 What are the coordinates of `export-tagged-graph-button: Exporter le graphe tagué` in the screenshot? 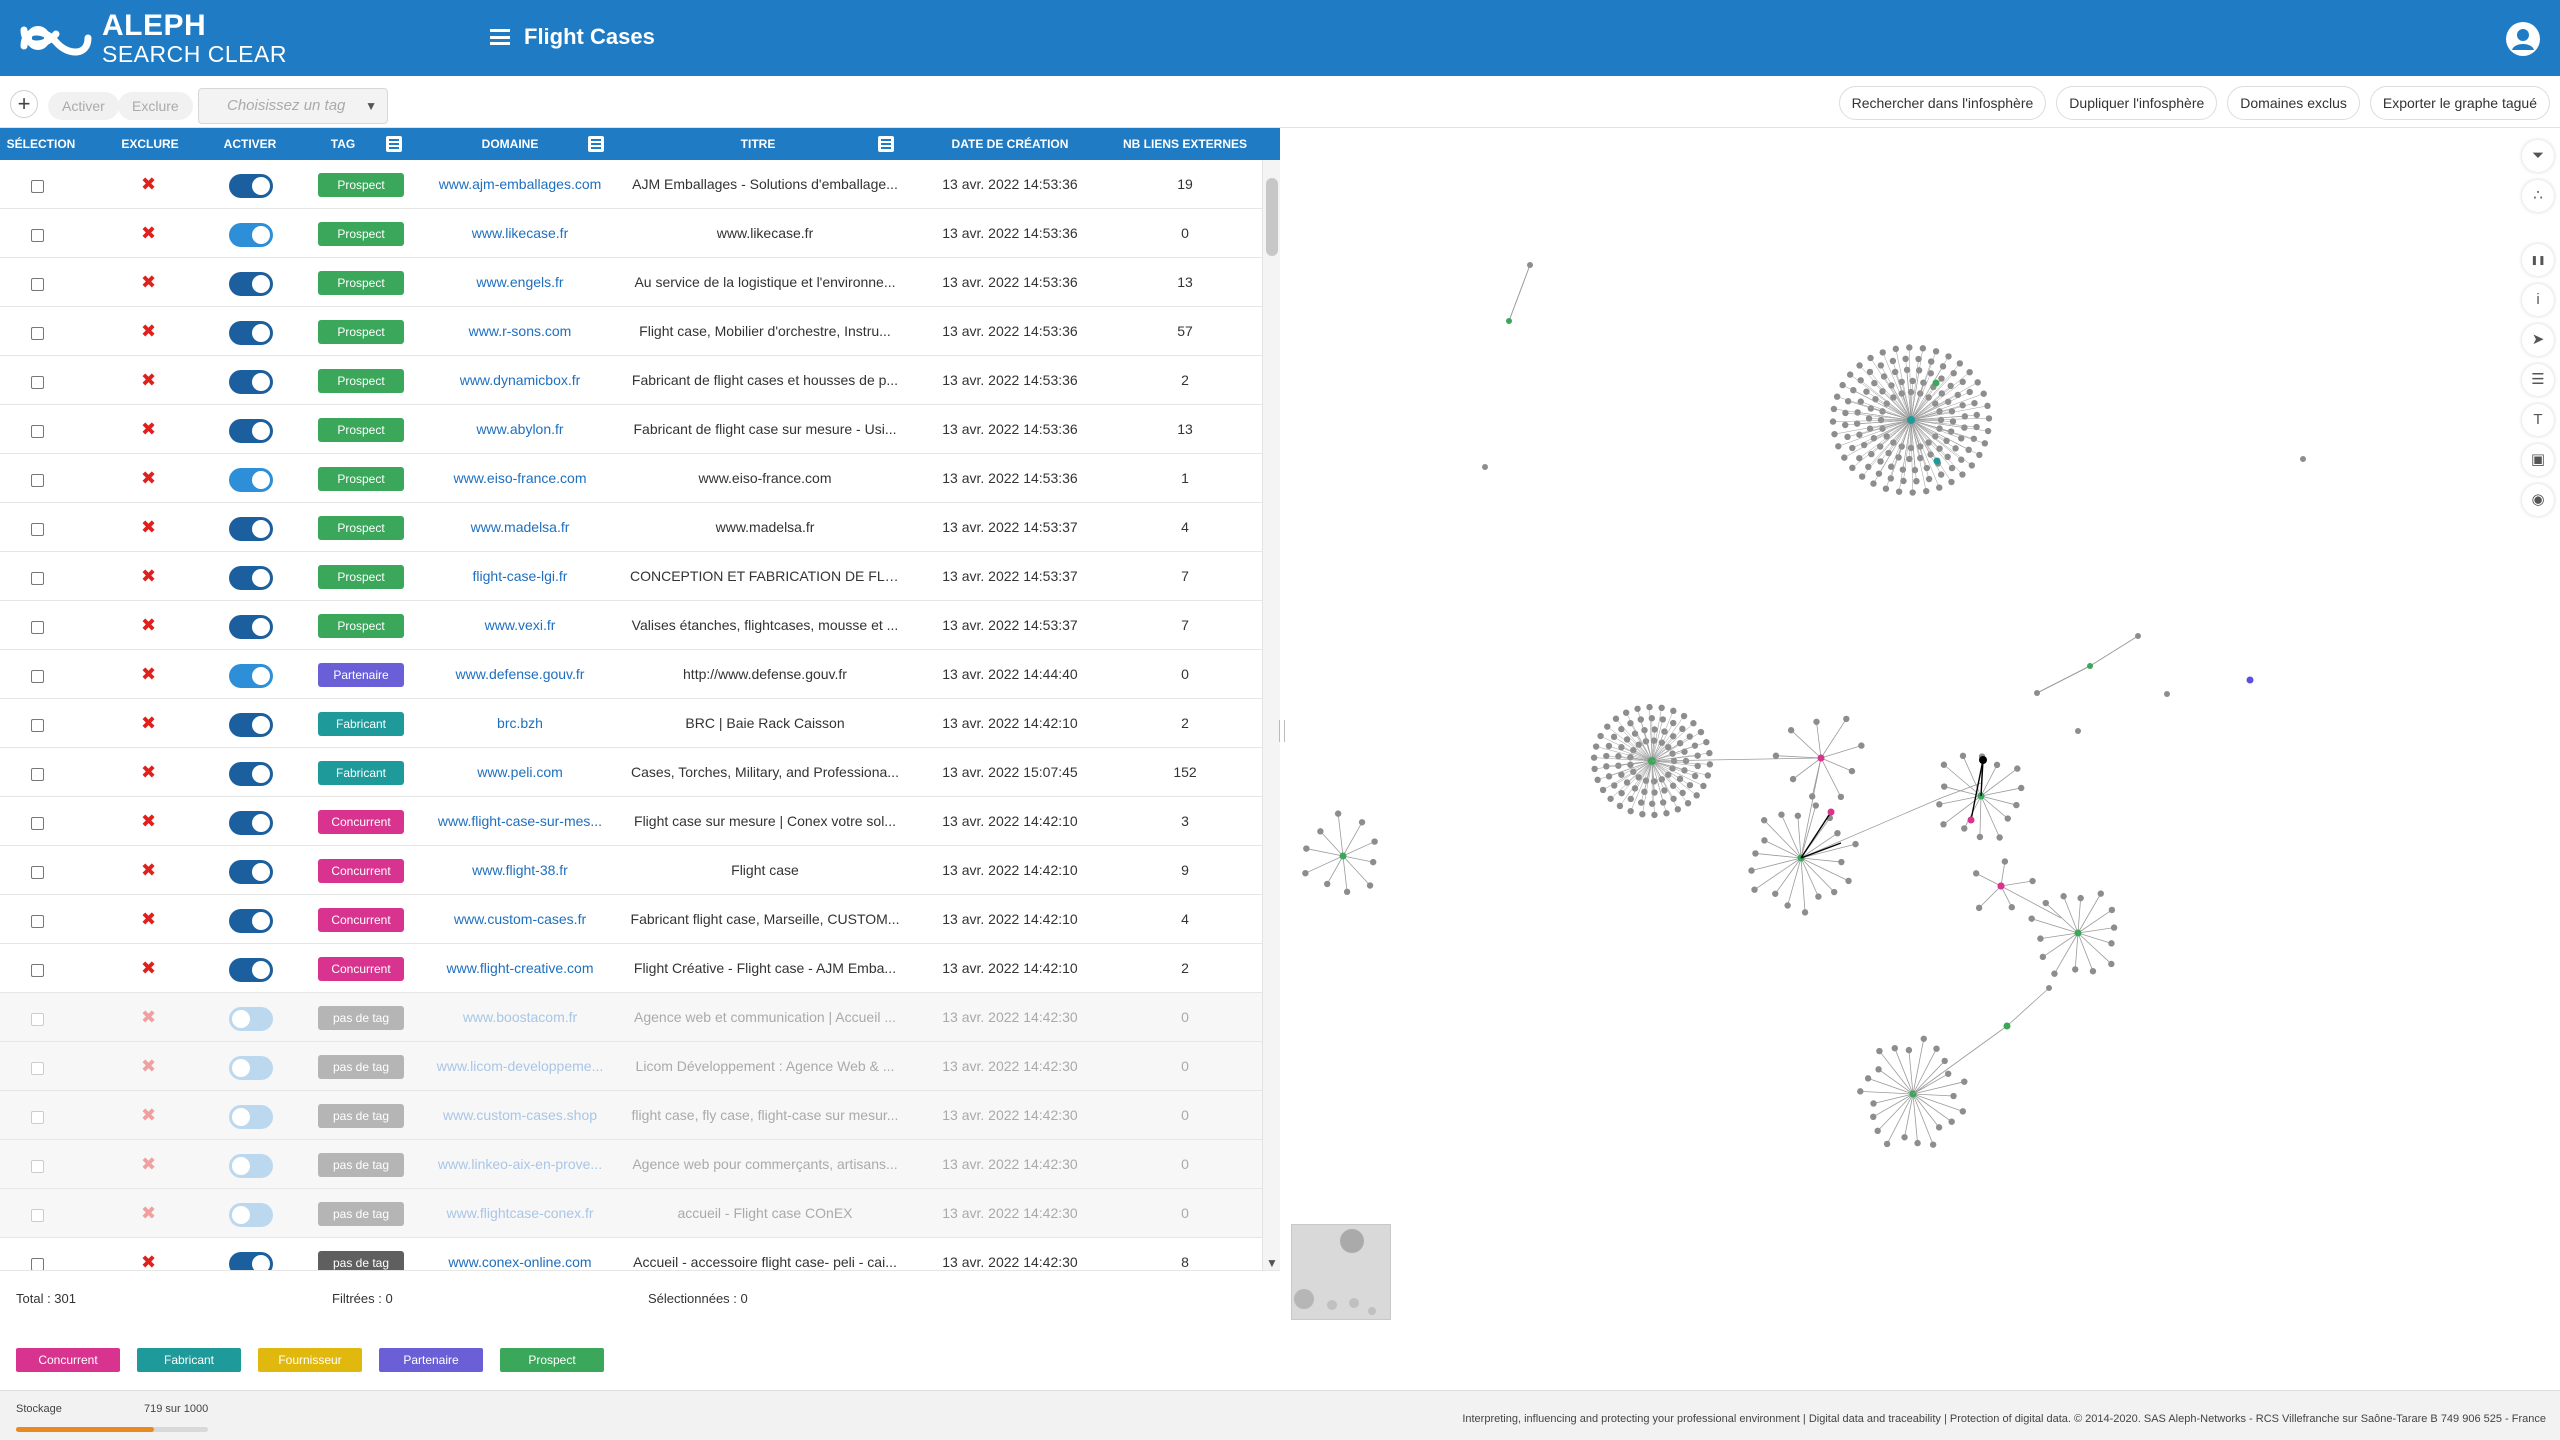 It's located at (2459, 103).